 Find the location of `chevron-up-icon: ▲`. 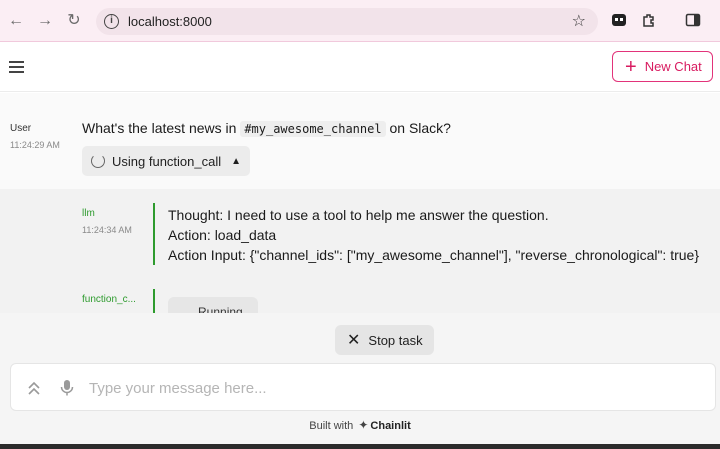

chevron-up-icon: ▲ is located at coordinates (236, 161).